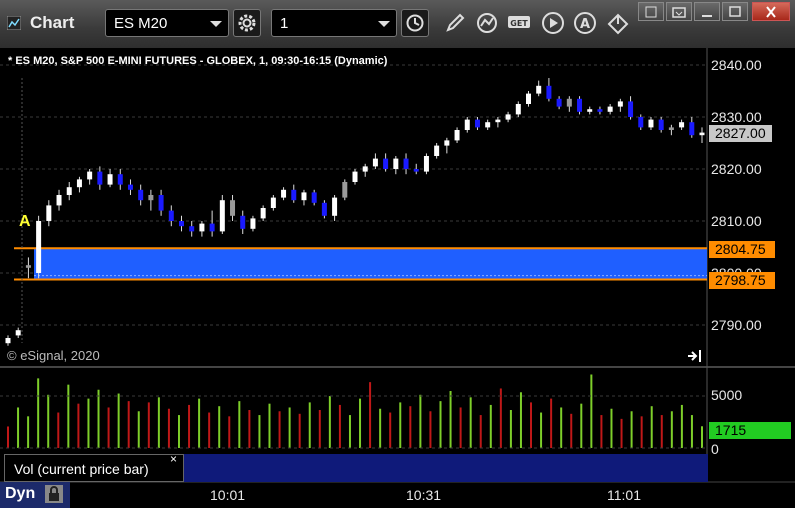 The image size is (795, 508). Describe the element at coordinates (334, 23) in the screenshot. I see `interval-select: 1` at that location.